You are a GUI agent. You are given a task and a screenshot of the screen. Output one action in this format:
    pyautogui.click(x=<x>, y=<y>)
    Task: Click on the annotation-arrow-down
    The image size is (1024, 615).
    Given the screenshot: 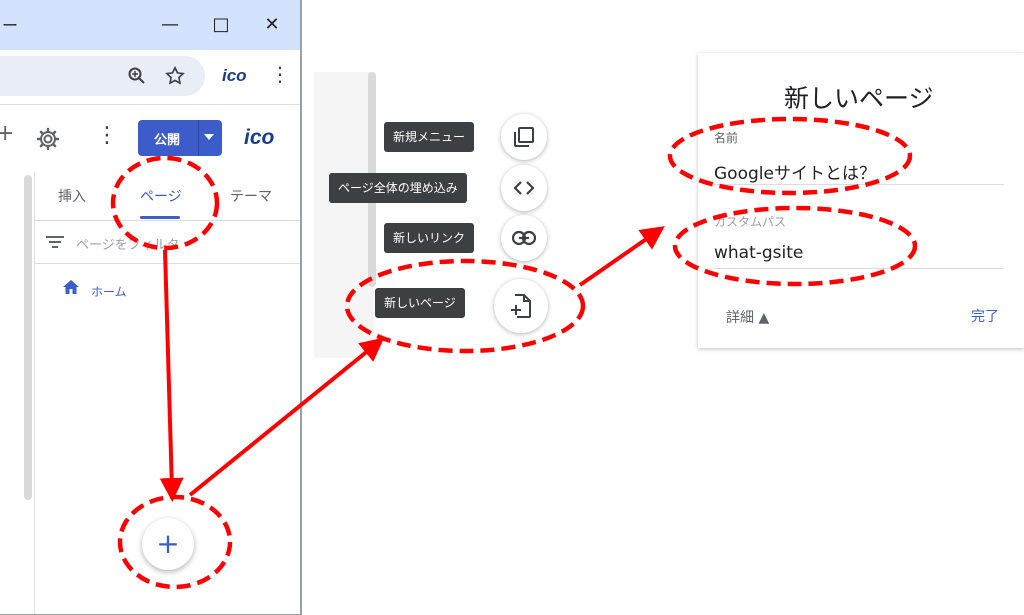 What is the action you would take?
    pyautogui.click(x=171, y=375)
    